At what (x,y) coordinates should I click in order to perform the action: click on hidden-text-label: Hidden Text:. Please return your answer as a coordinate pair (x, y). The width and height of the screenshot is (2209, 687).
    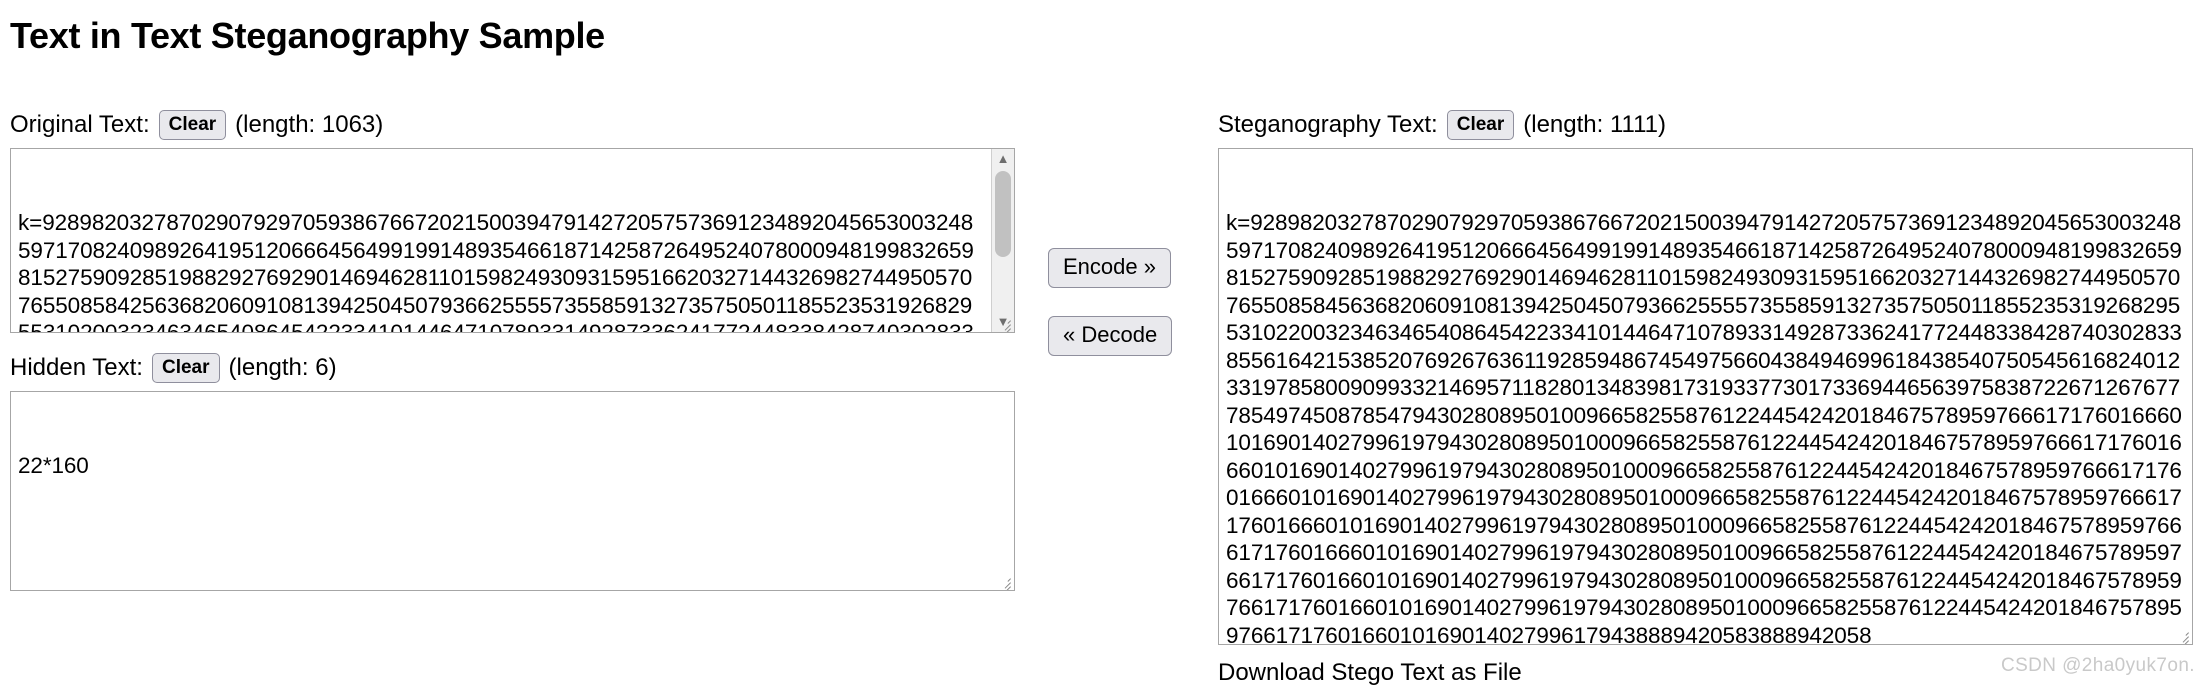
    Looking at the image, I should click on (76, 367).